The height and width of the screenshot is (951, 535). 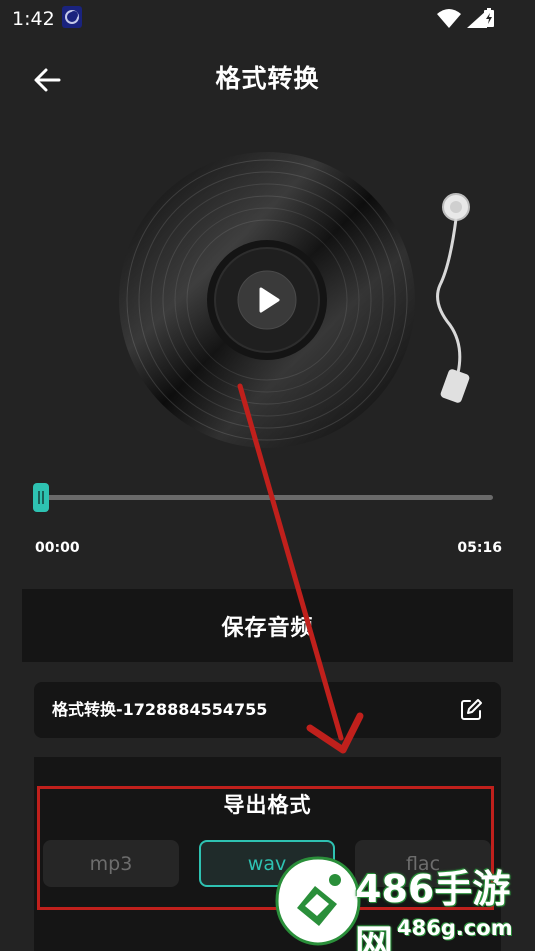 What do you see at coordinates (57, 548) in the screenshot?
I see `current-time: 00:00` at bounding box center [57, 548].